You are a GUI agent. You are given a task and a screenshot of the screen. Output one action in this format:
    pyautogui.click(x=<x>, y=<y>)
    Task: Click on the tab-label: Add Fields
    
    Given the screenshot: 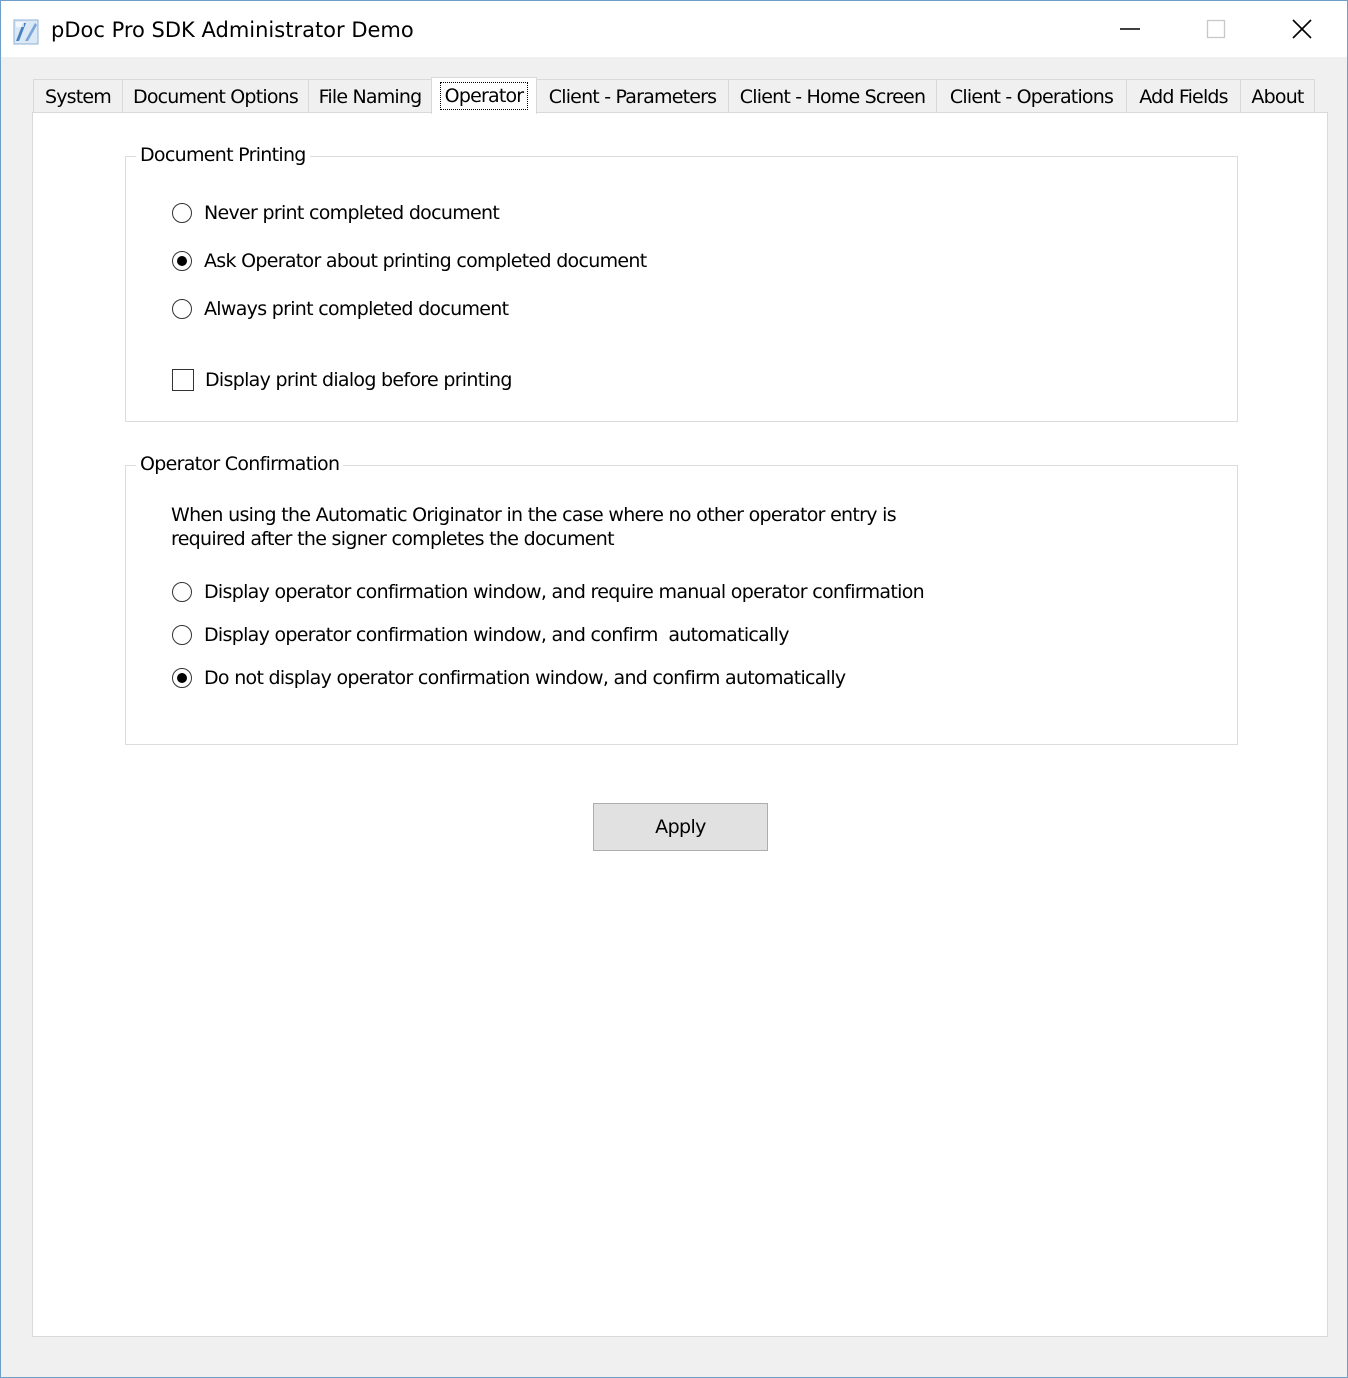 What is the action you would take?
    pyautogui.click(x=1183, y=96)
    